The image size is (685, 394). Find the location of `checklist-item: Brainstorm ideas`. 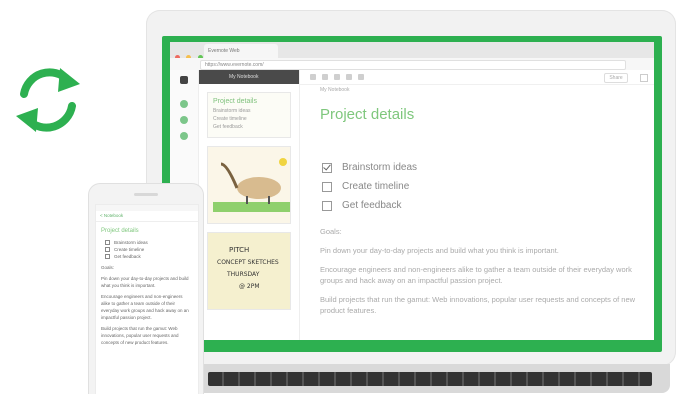

checklist-item: Brainstorm ideas is located at coordinates (369, 167).